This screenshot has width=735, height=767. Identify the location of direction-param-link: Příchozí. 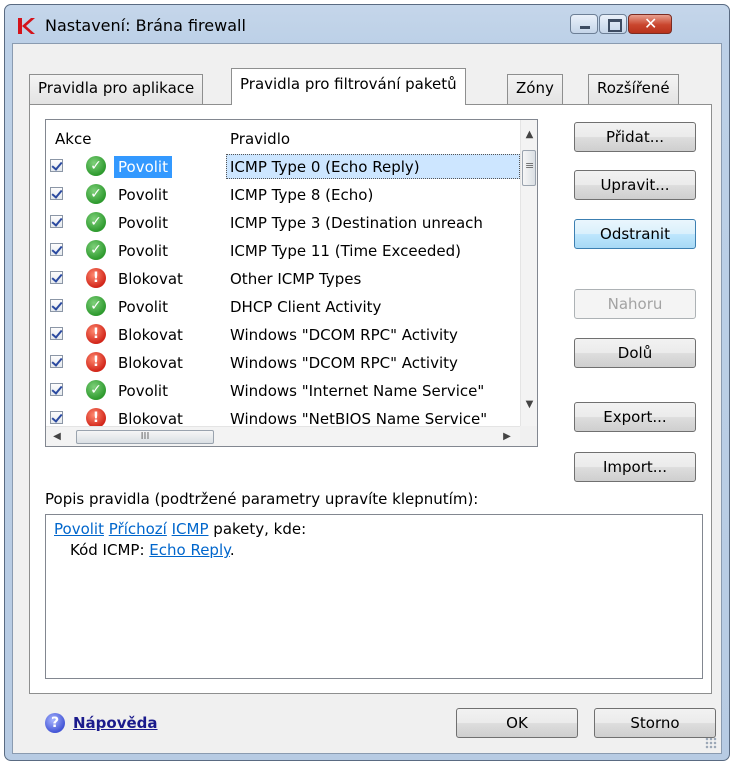
(138, 529).